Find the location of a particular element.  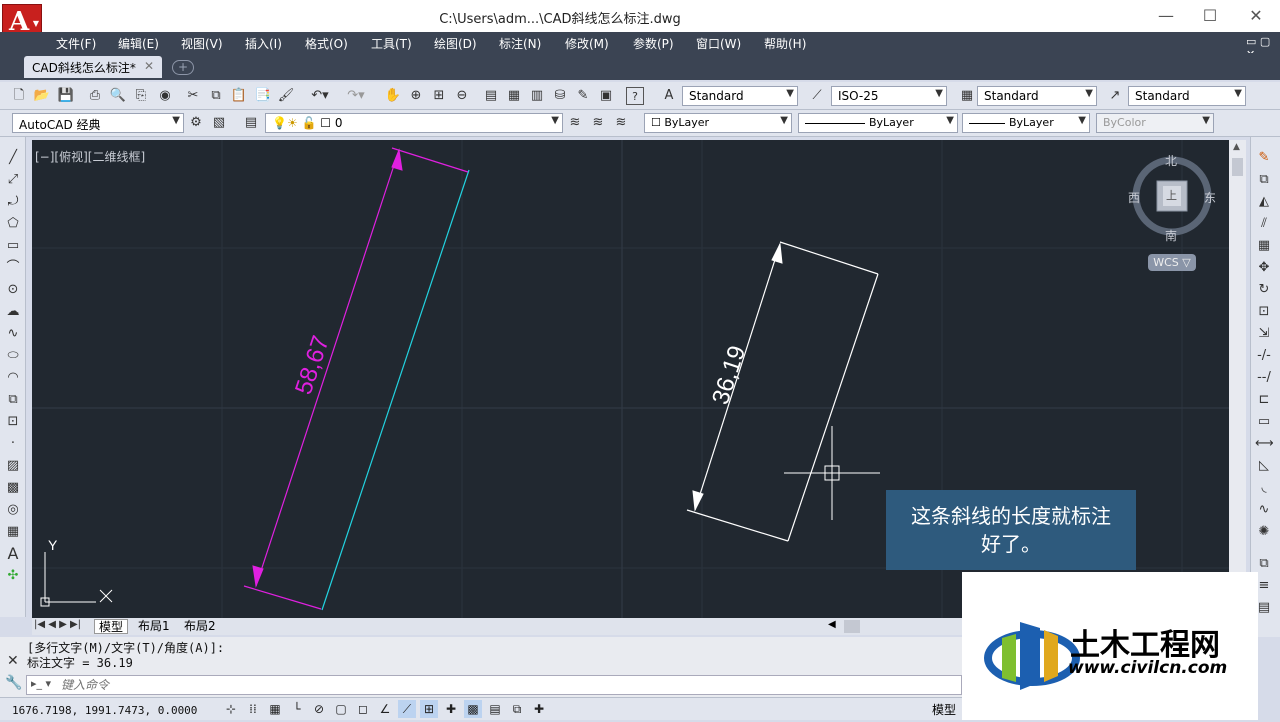

scale-icon: ⊡ is located at coordinates (1264, 312).